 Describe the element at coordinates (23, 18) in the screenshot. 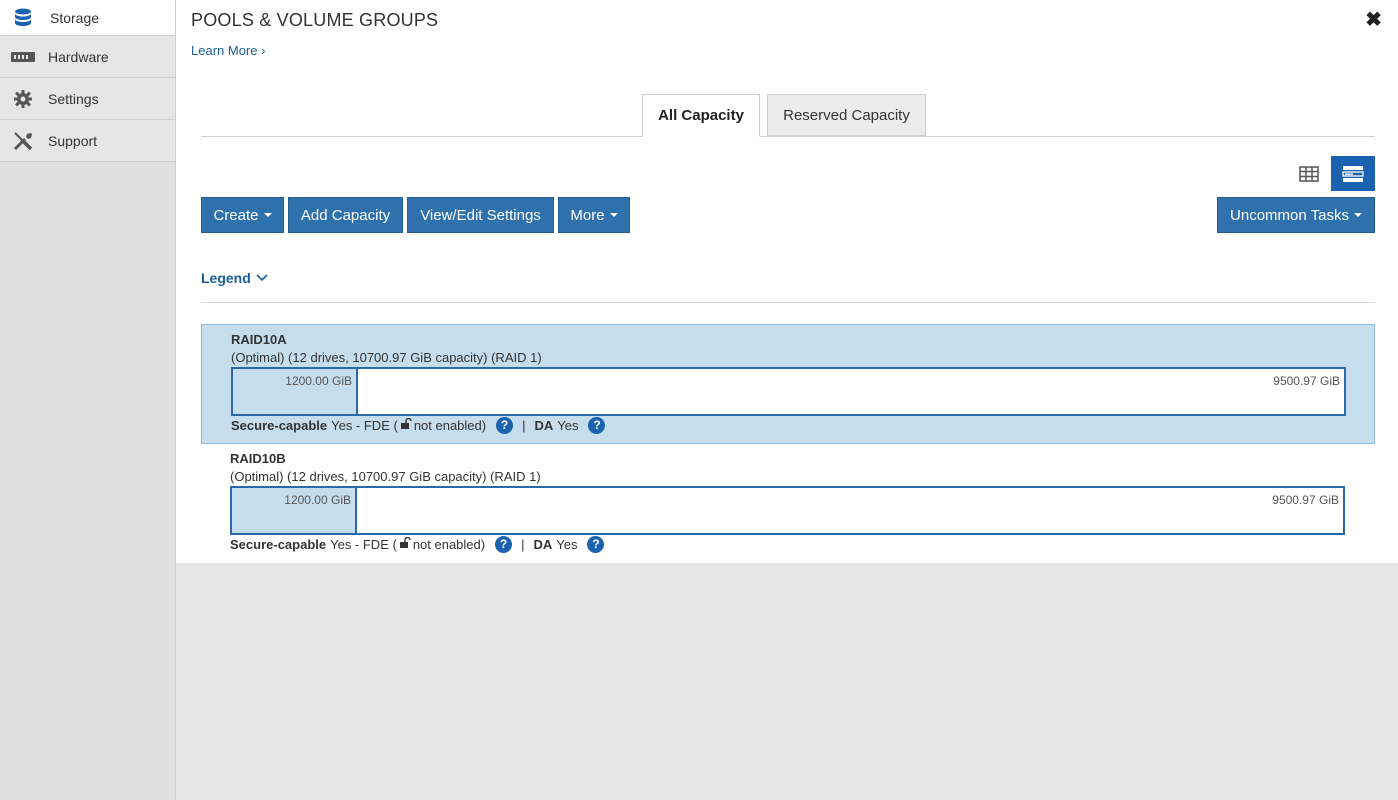

I see `database-icon` at that location.